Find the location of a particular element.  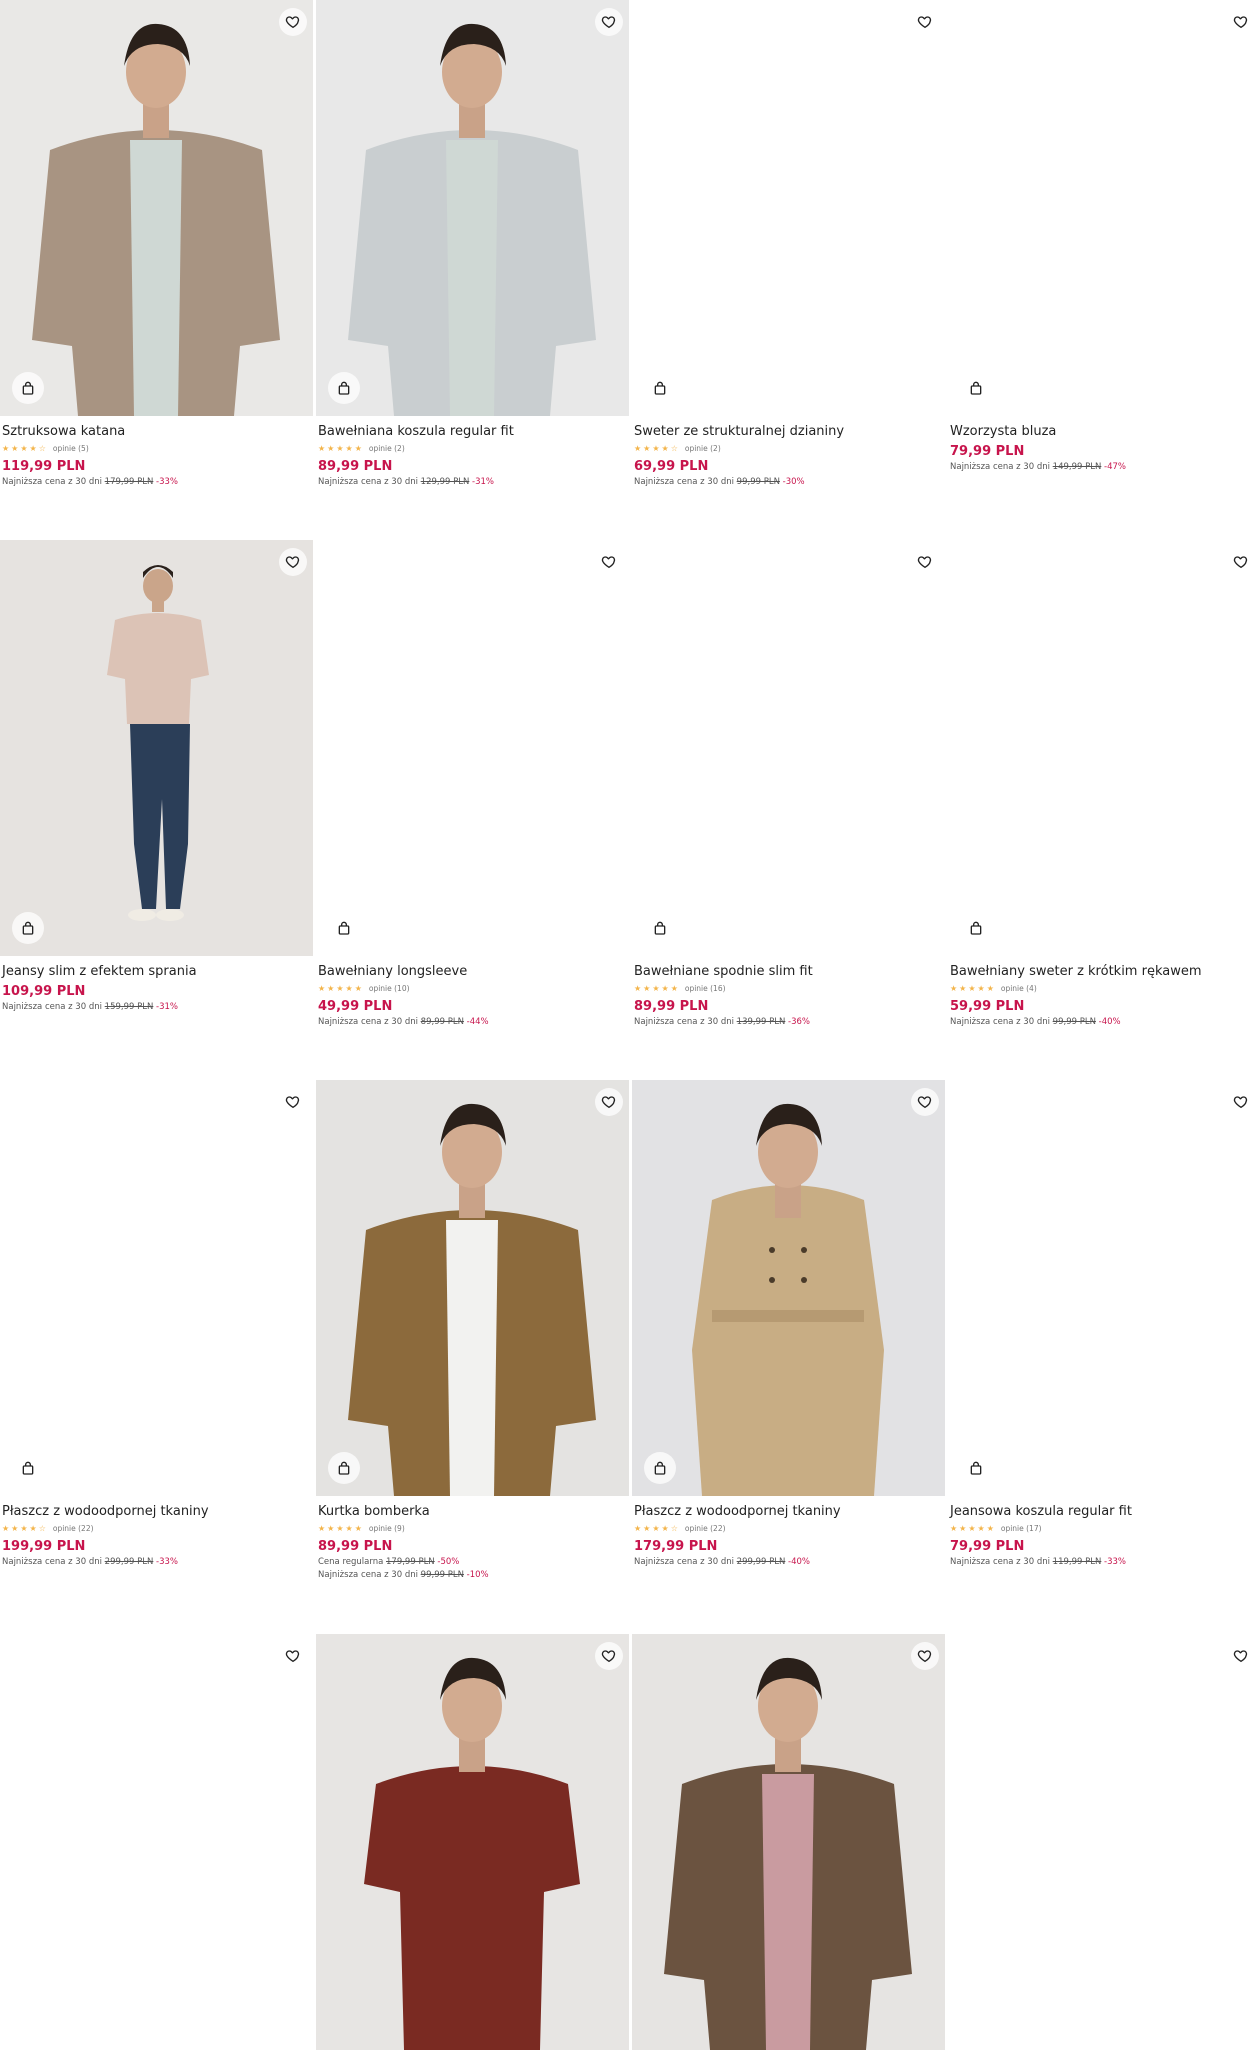

reviews-count: opinie (5) is located at coordinates (71, 448).